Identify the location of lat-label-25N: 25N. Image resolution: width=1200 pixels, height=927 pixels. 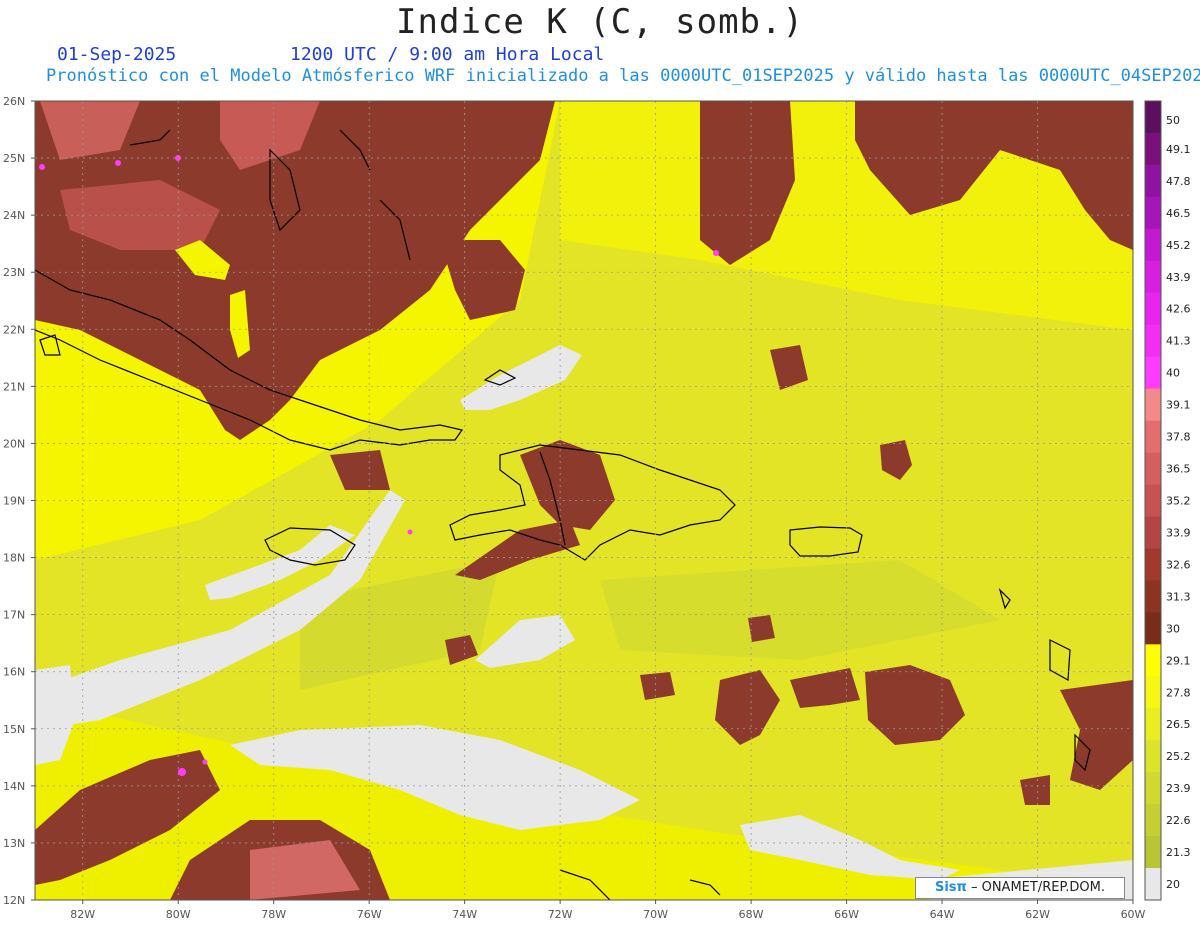
(14, 158).